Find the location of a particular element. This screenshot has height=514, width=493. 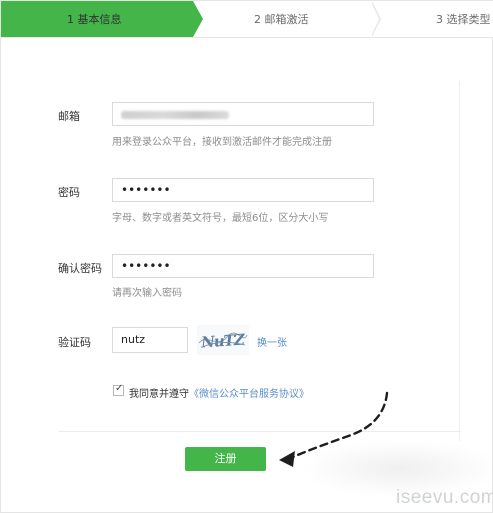

password-value: ••••••• is located at coordinates (146, 190).